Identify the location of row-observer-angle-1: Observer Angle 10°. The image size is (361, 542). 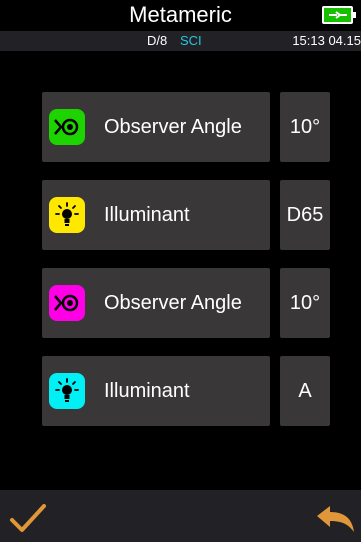
(186, 127).